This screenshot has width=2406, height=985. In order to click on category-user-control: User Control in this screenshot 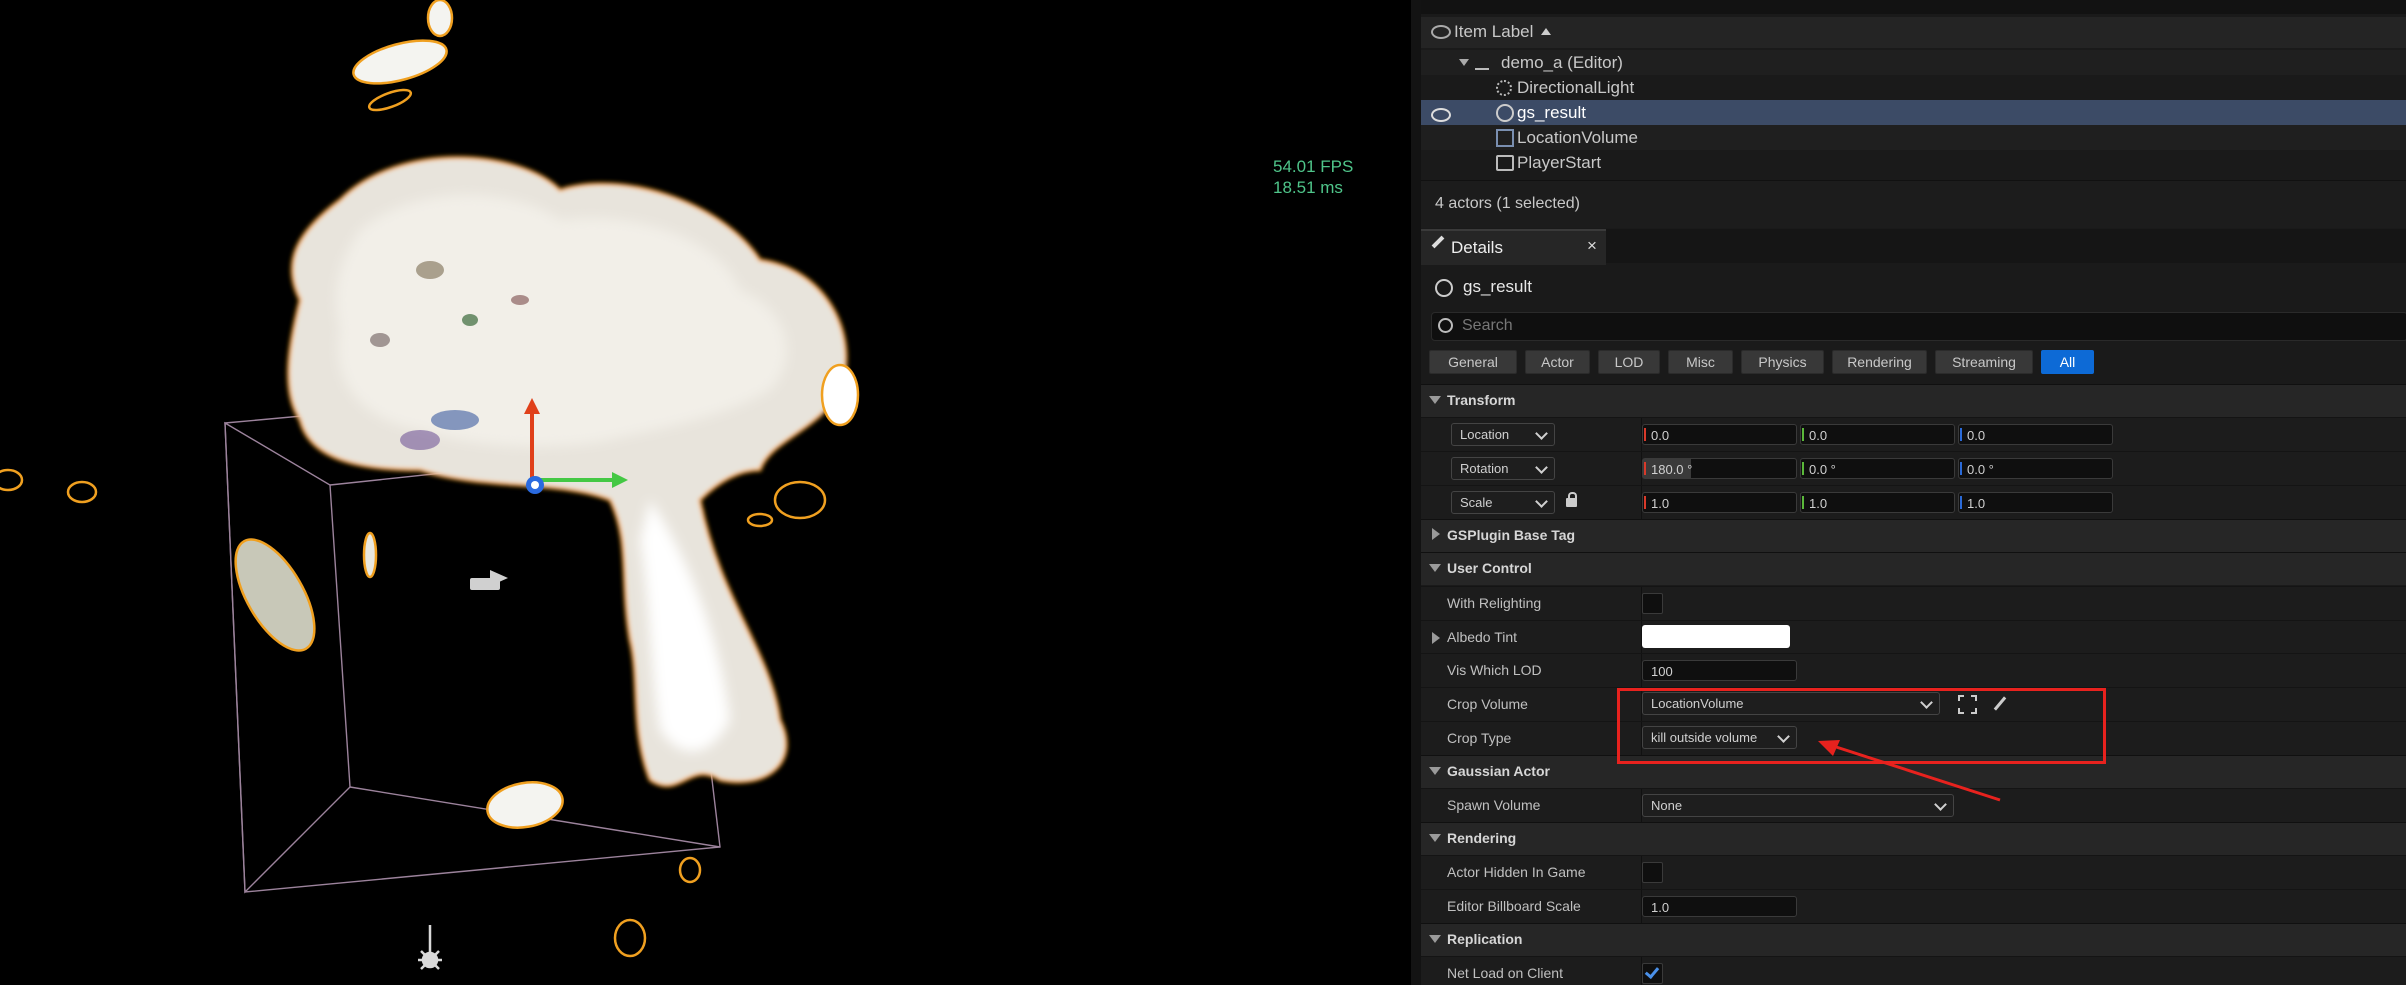, I will do `click(1913, 568)`.